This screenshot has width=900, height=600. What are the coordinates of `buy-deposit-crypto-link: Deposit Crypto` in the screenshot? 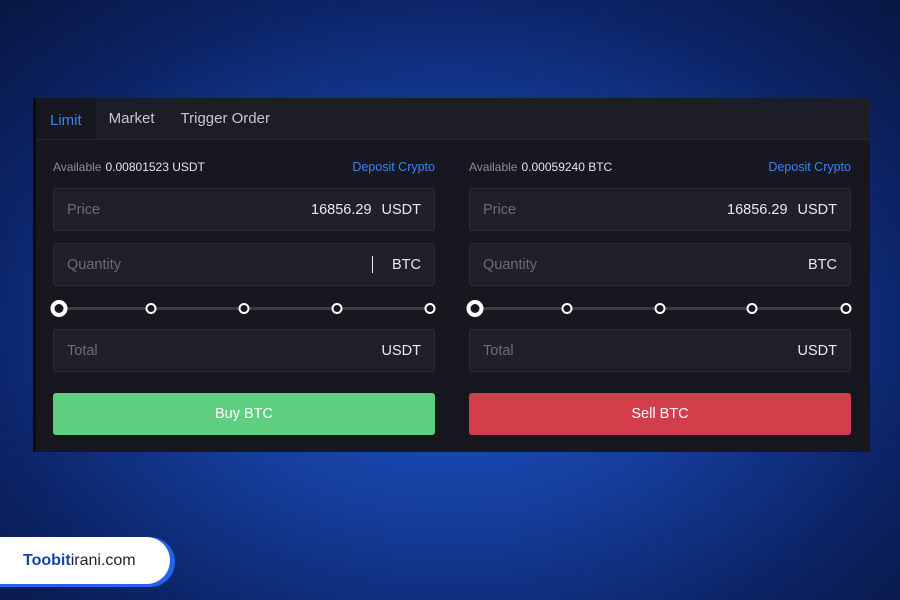 It's located at (393, 167).